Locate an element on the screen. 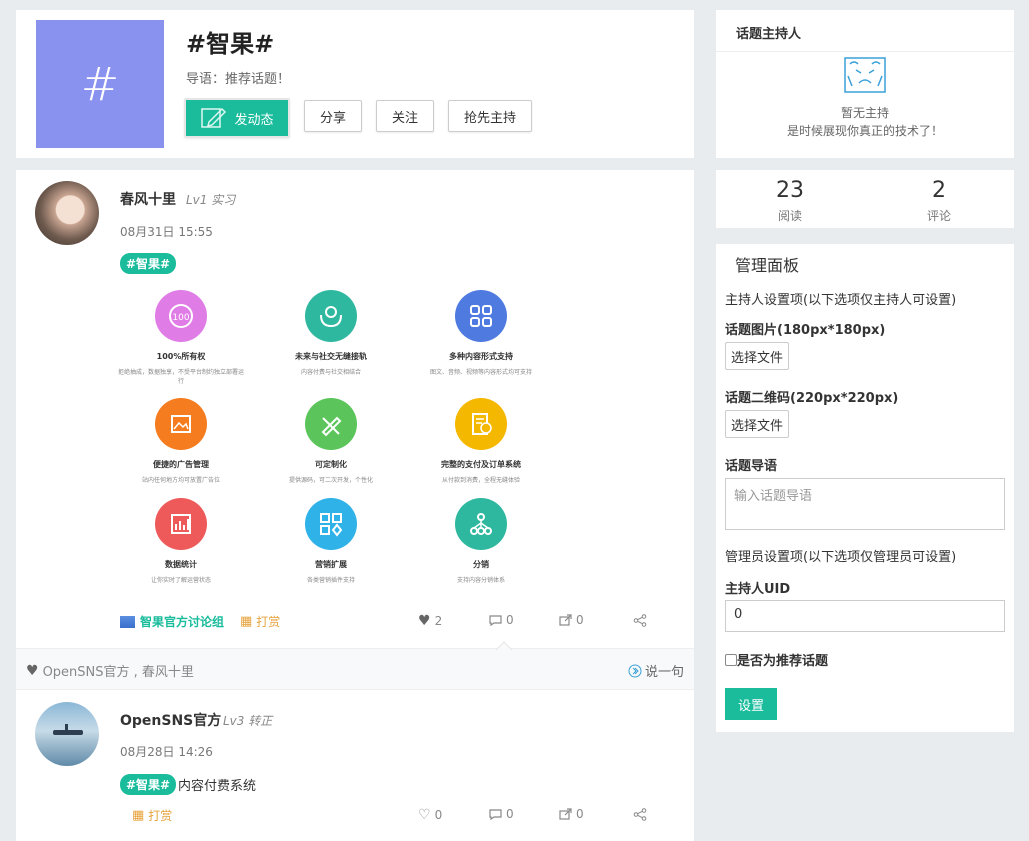 The height and width of the screenshot is (841, 1029). like-button: ♥ 2 is located at coordinates (430, 621).